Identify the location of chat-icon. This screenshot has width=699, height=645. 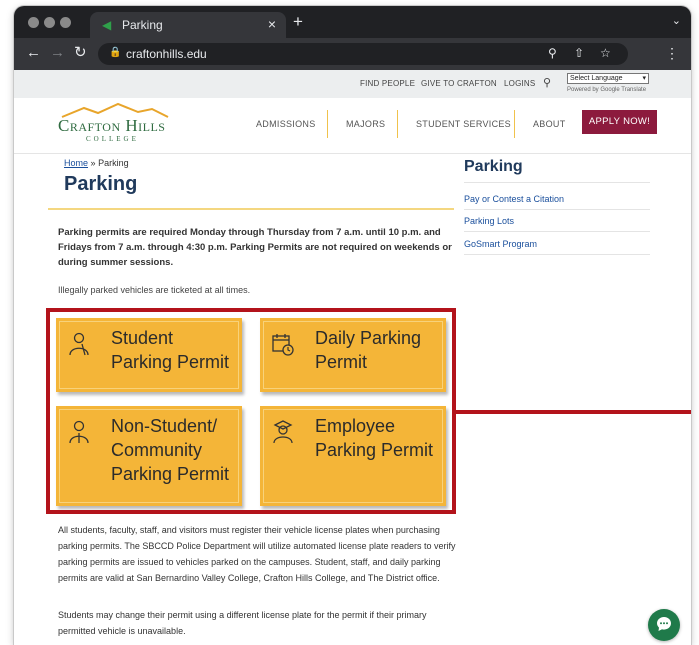
(664, 624).